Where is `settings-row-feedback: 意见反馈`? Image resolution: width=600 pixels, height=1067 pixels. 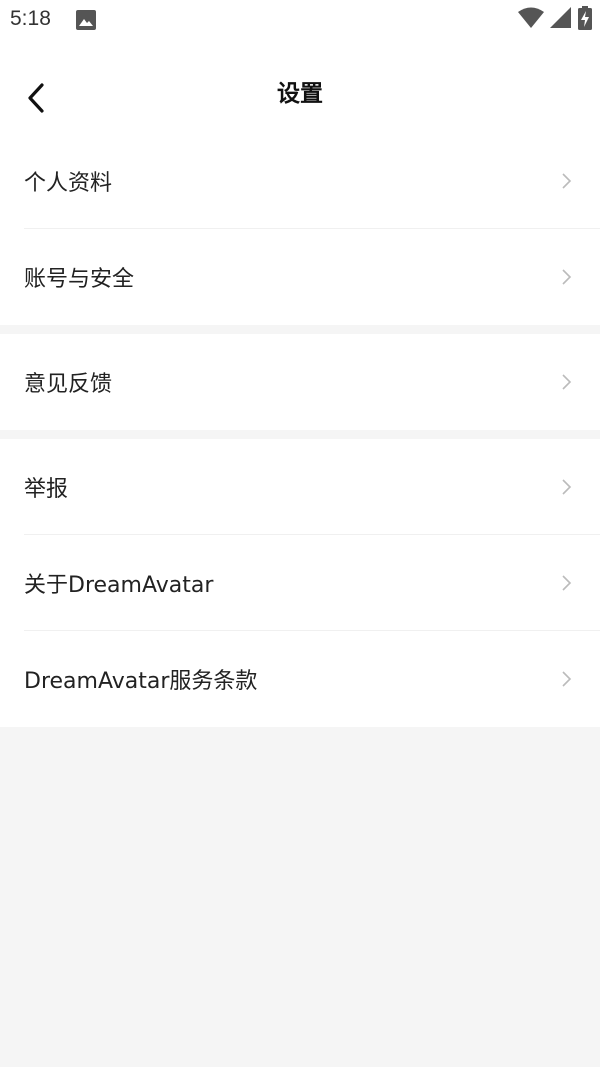 settings-row-feedback: 意见反馈 is located at coordinates (300, 382).